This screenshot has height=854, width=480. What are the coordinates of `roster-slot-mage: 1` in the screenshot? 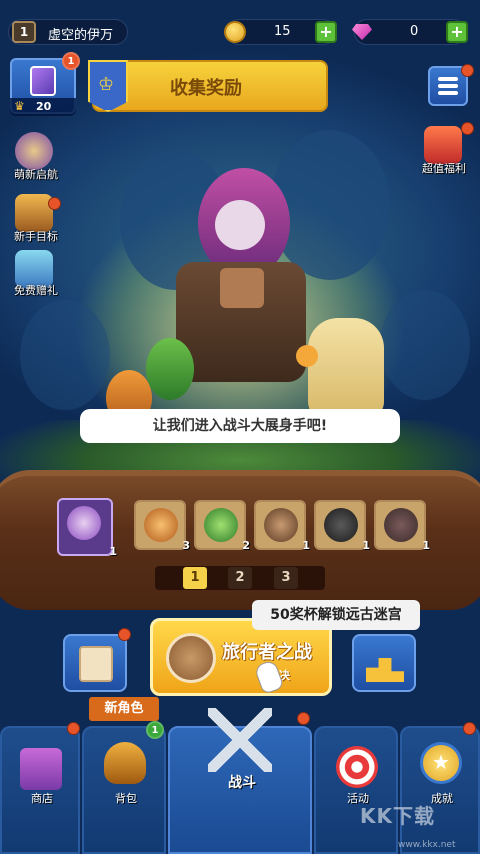 It's located at (87, 528).